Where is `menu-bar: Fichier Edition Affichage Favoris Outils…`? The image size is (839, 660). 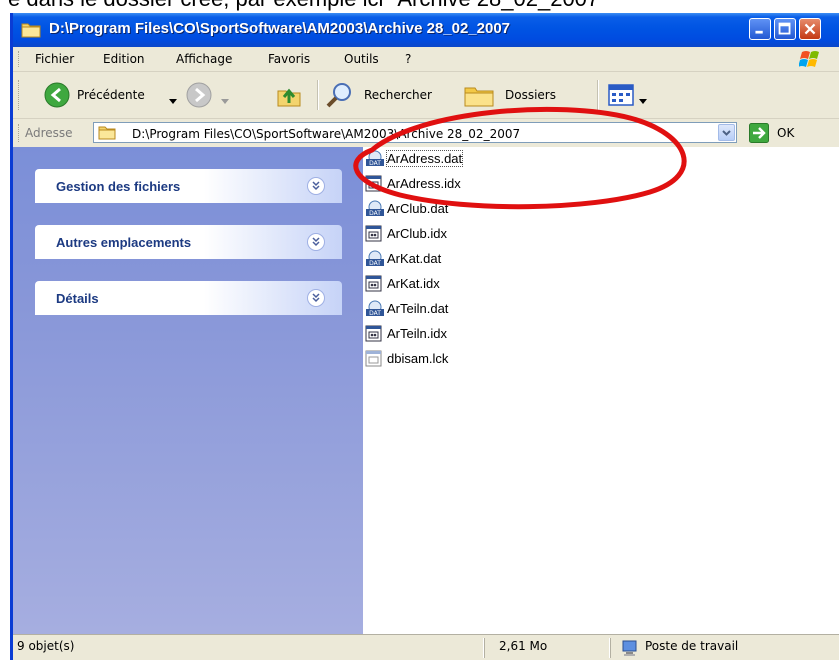
menu-bar: Fichier Edition Affichage Favoris Outils… is located at coordinates (426, 59).